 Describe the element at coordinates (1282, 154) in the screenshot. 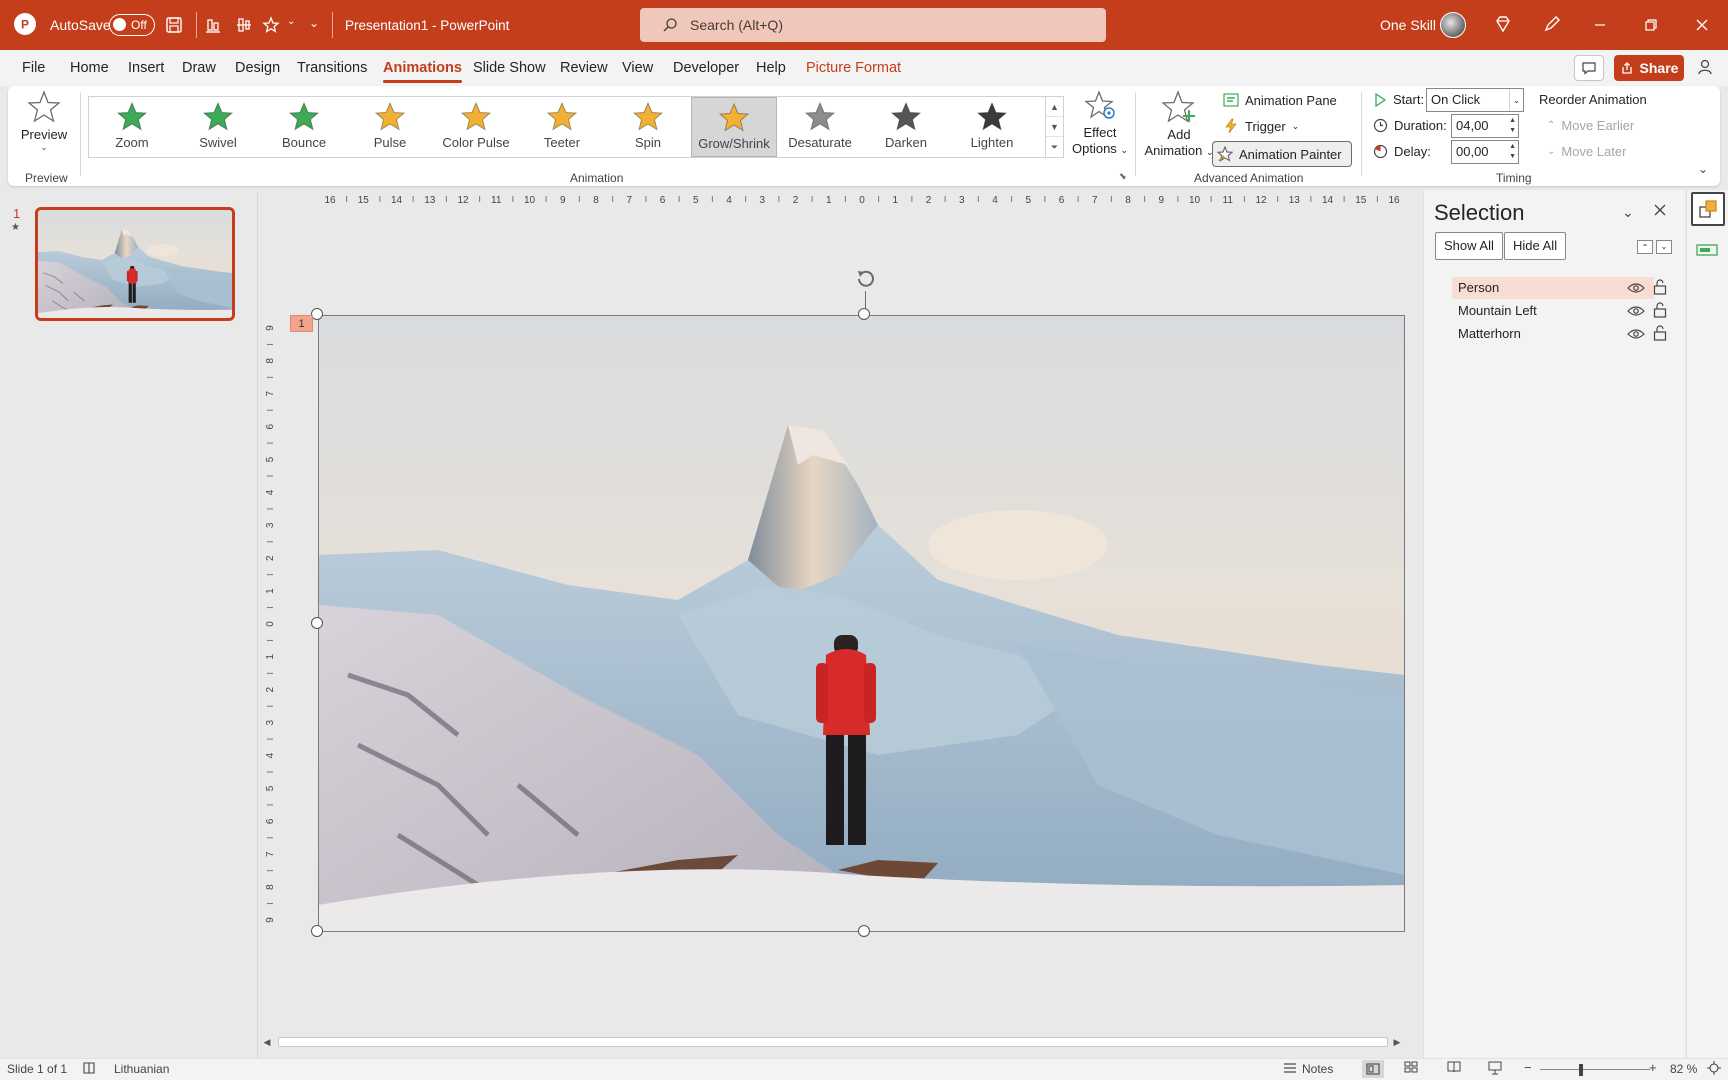

I see `animation-painter-button: Animation Painter` at that location.